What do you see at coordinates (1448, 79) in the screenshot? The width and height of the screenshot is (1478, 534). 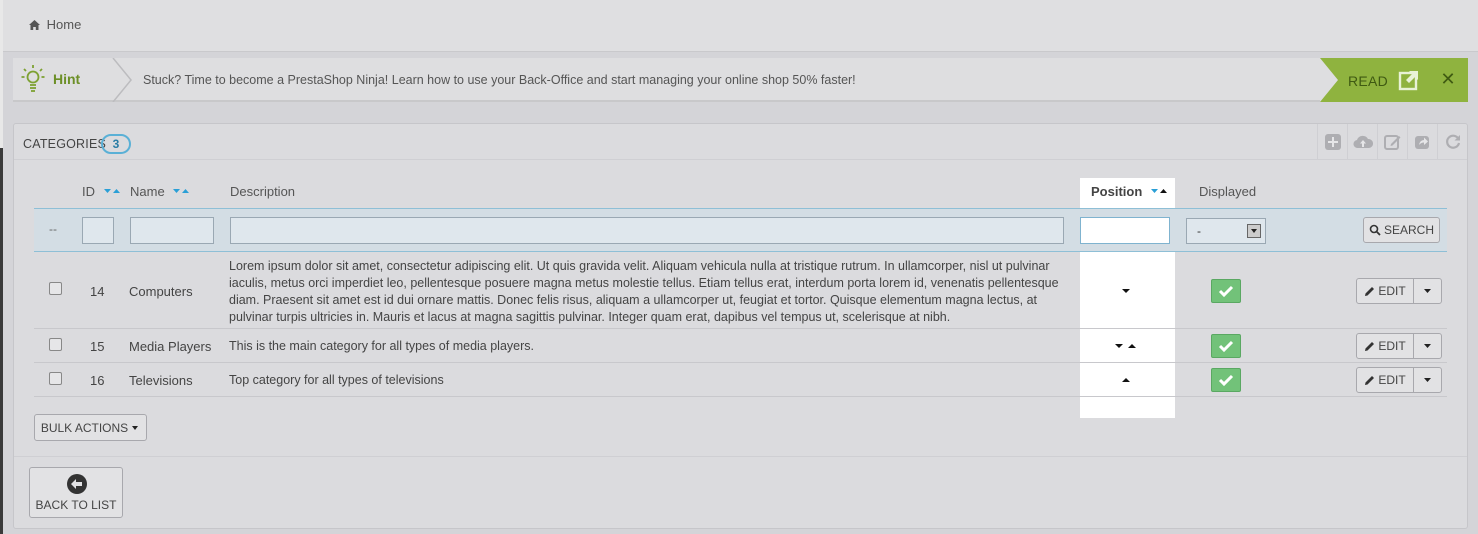 I see `close-hint-icon: ✕` at bounding box center [1448, 79].